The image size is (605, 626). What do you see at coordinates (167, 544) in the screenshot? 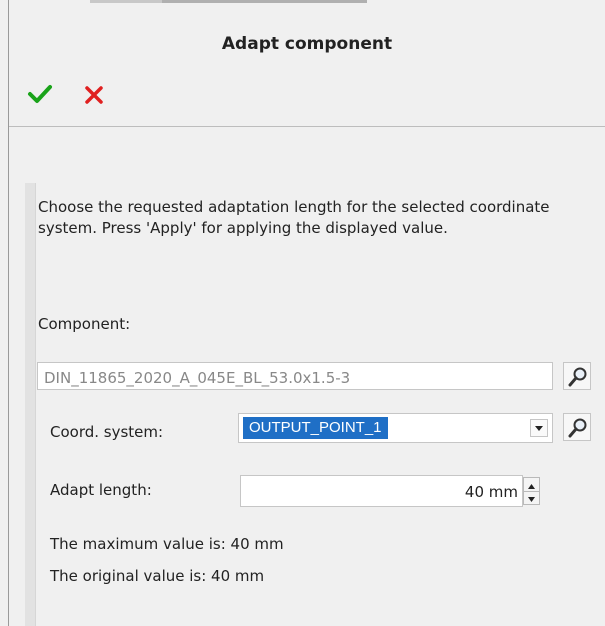
I see `max-value-text: The maximum value is: 40 mm` at bounding box center [167, 544].